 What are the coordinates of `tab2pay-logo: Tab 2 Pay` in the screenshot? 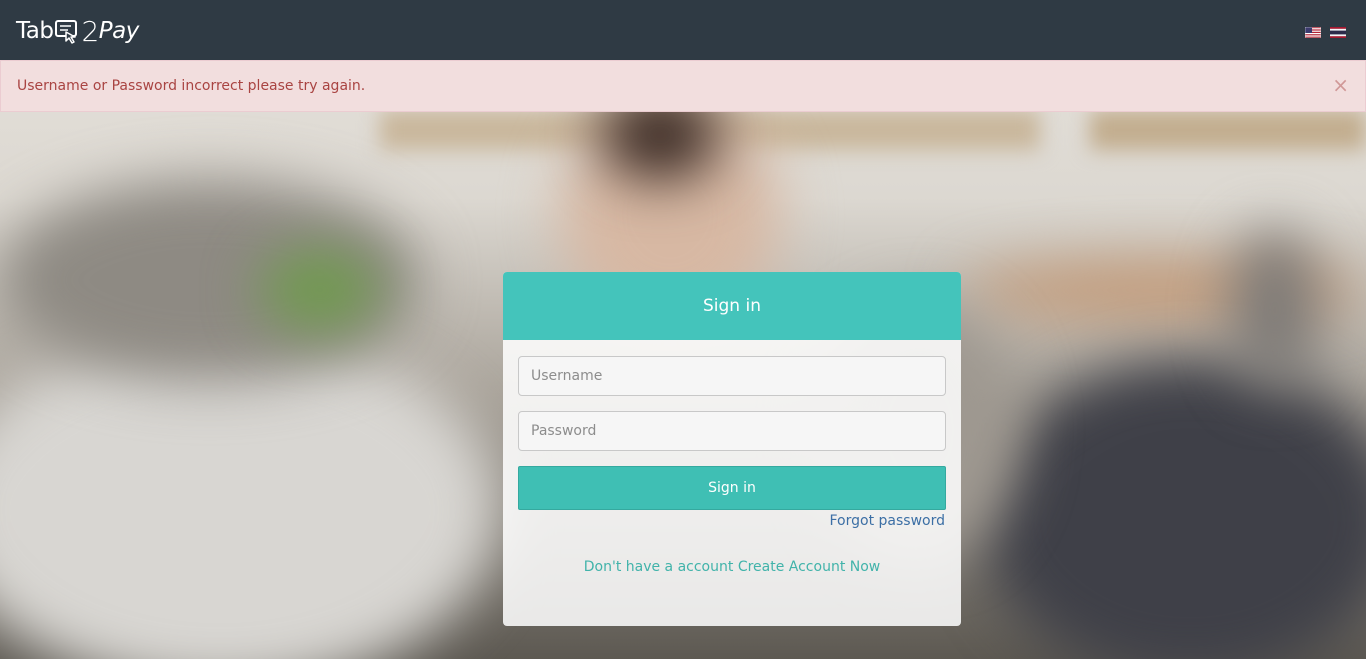 It's located at (77, 31).